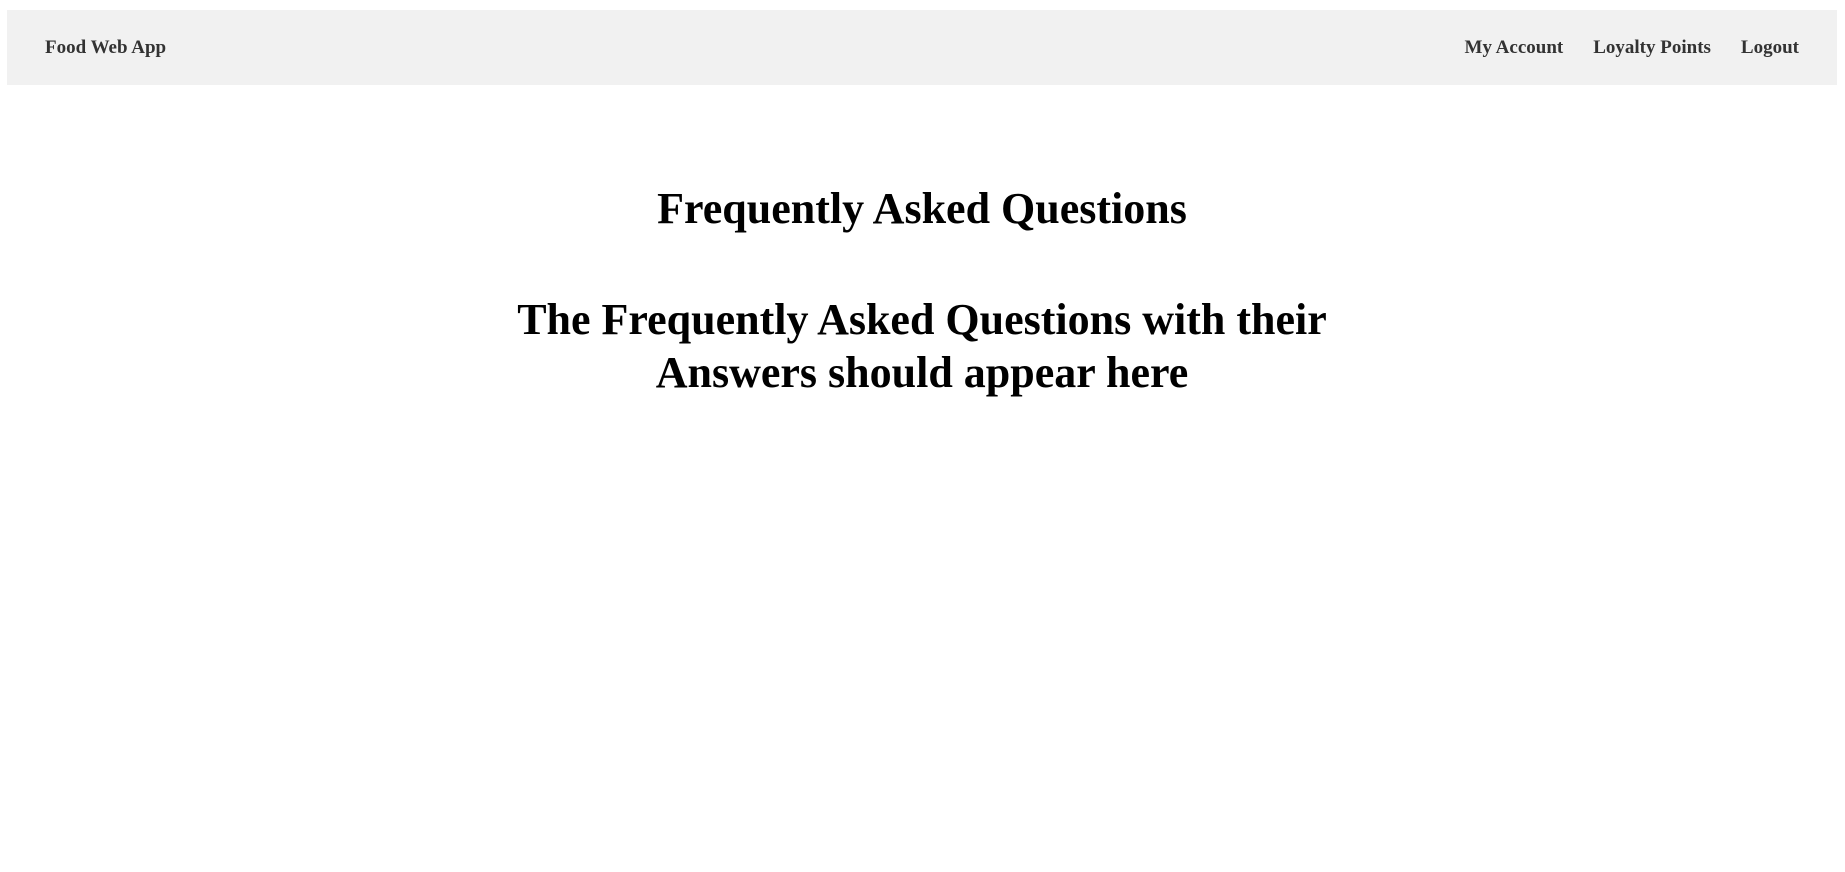 This screenshot has width=1845, height=872. What do you see at coordinates (922, 208) in the screenshot?
I see `page-title: Frequently Asked Questions` at bounding box center [922, 208].